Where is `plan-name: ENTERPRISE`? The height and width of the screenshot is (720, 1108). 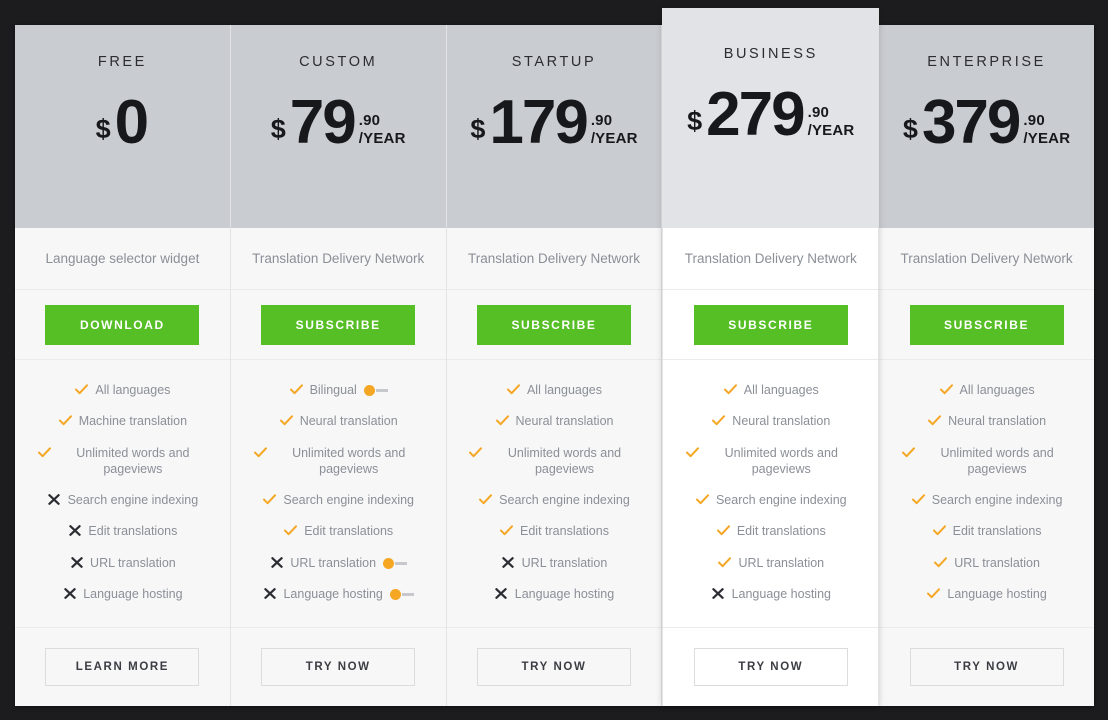 plan-name: ENTERPRISE is located at coordinates (986, 62).